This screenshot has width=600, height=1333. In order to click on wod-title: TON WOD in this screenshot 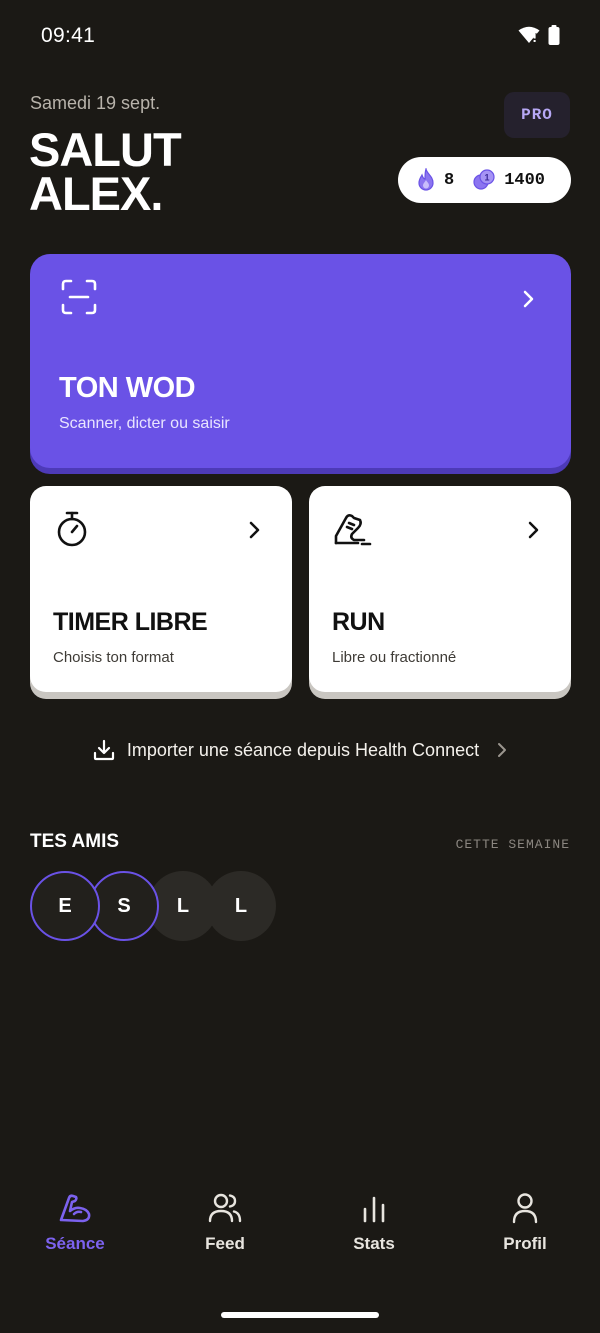, I will do `click(127, 388)`.